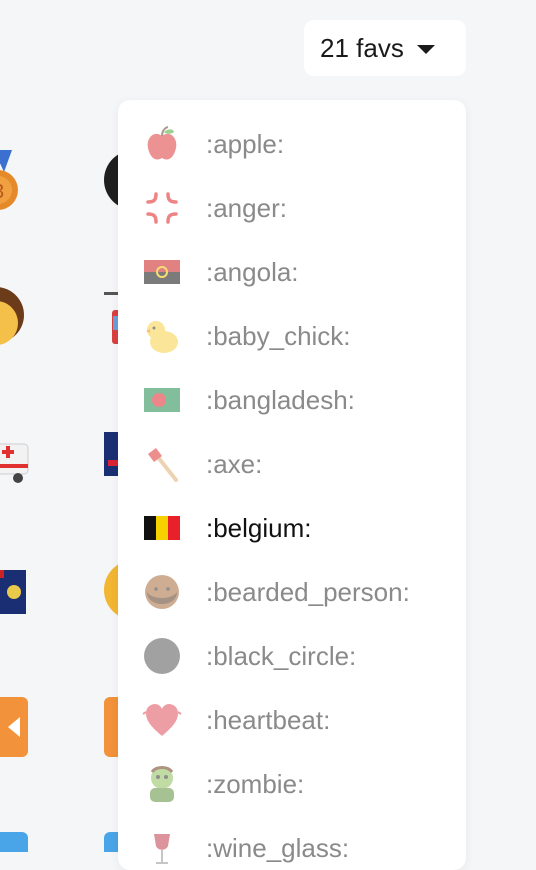 This screenshot has height=870, width=536. I want to click on black-circle-icon, so click(162, 656).